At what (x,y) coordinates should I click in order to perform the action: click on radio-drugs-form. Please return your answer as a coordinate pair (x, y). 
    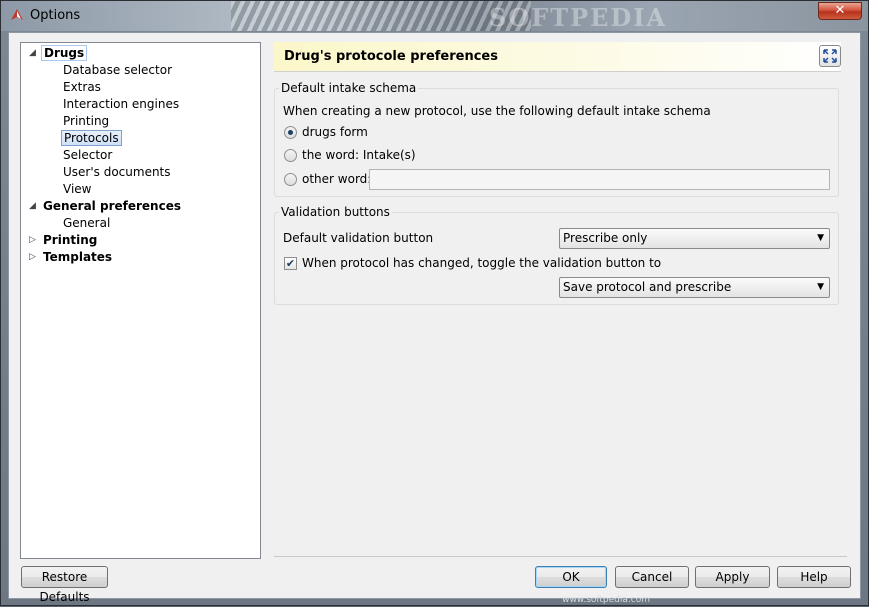
    Looking at the image, I should click on (290, 132).